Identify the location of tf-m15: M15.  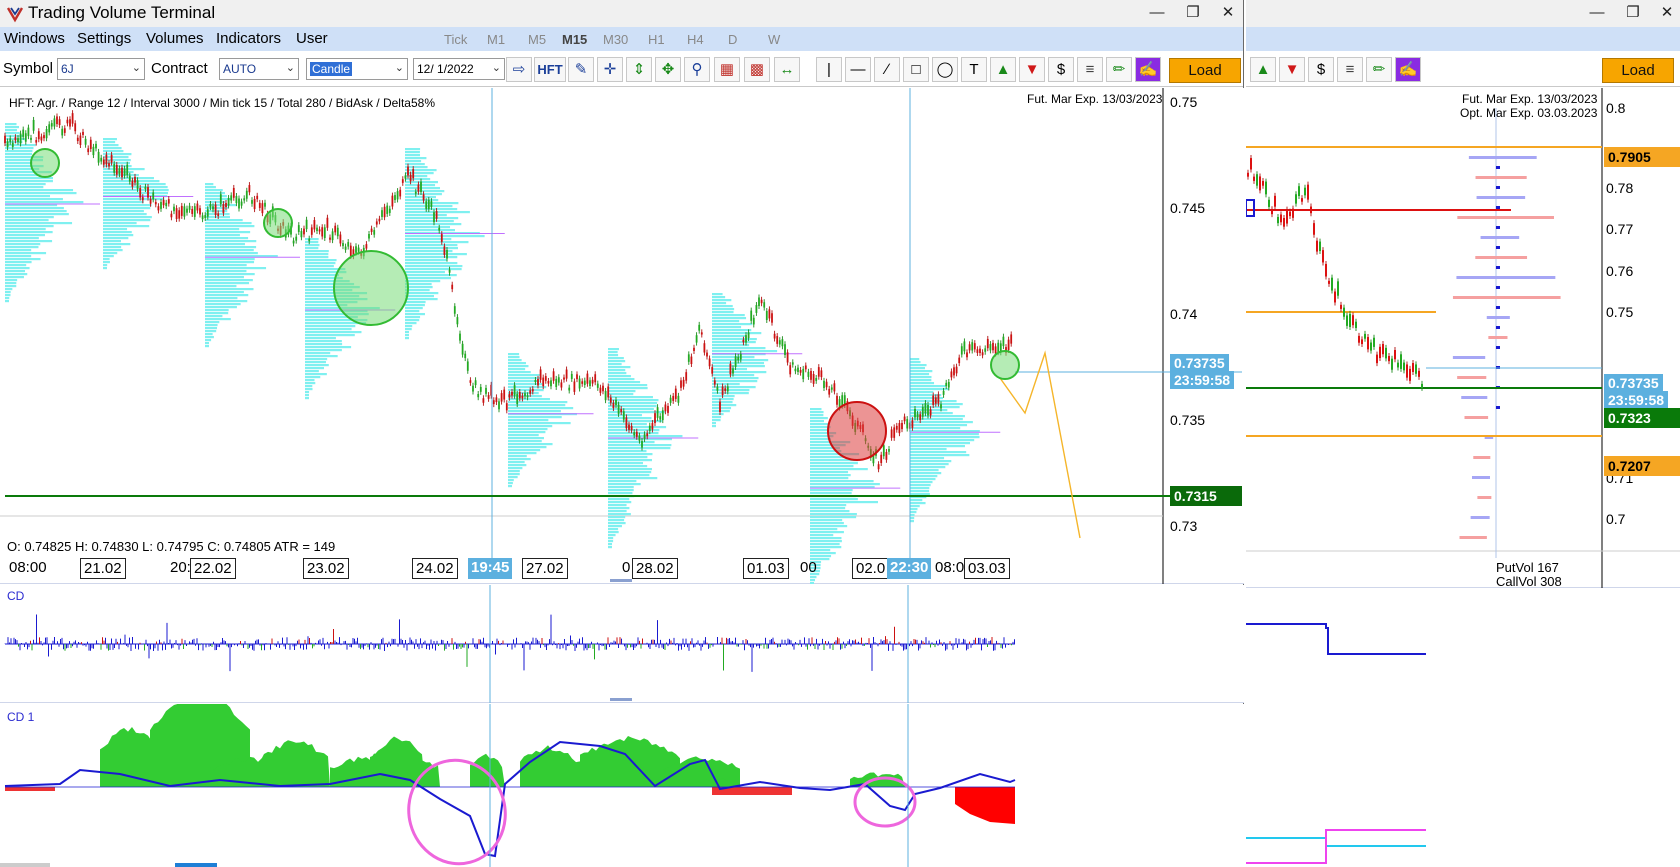
(574, 39).